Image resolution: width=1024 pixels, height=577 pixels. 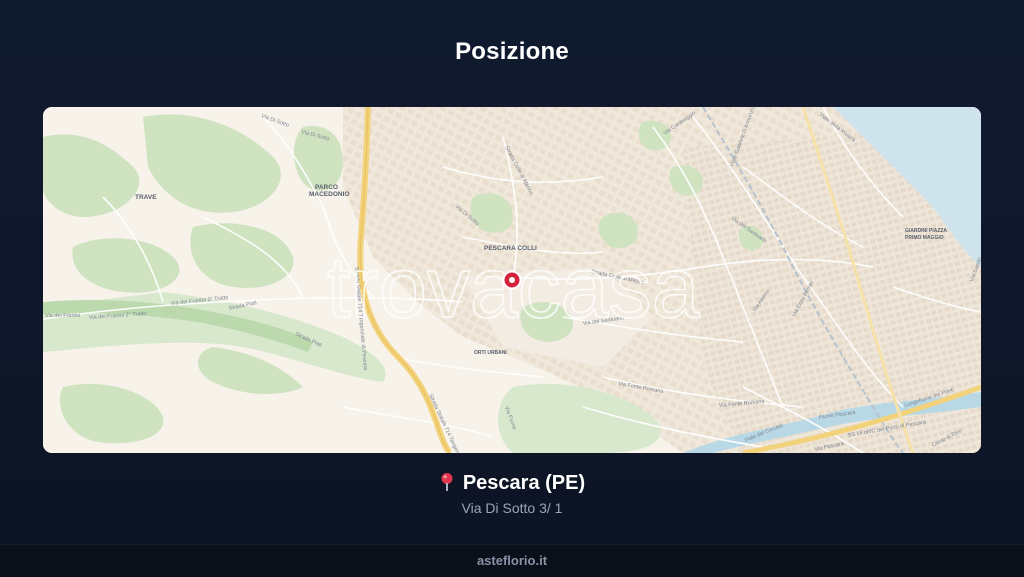 What do you see at coordinates (490, 353) in the screenshot?
I see `area-label-orti-urbani: ORTI URBANI` at bounding box center [490, 353].